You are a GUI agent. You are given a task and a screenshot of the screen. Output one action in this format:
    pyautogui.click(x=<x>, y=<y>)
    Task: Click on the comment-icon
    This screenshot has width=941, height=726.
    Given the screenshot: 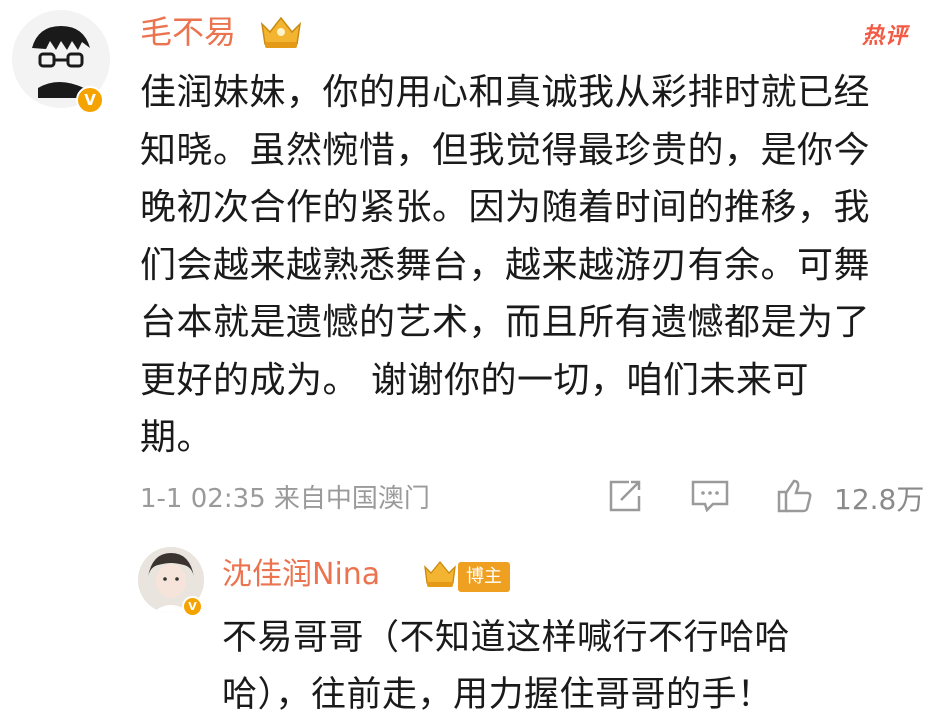 What is the action you would take?
    pyautogui.click(x=710, y=496)
    